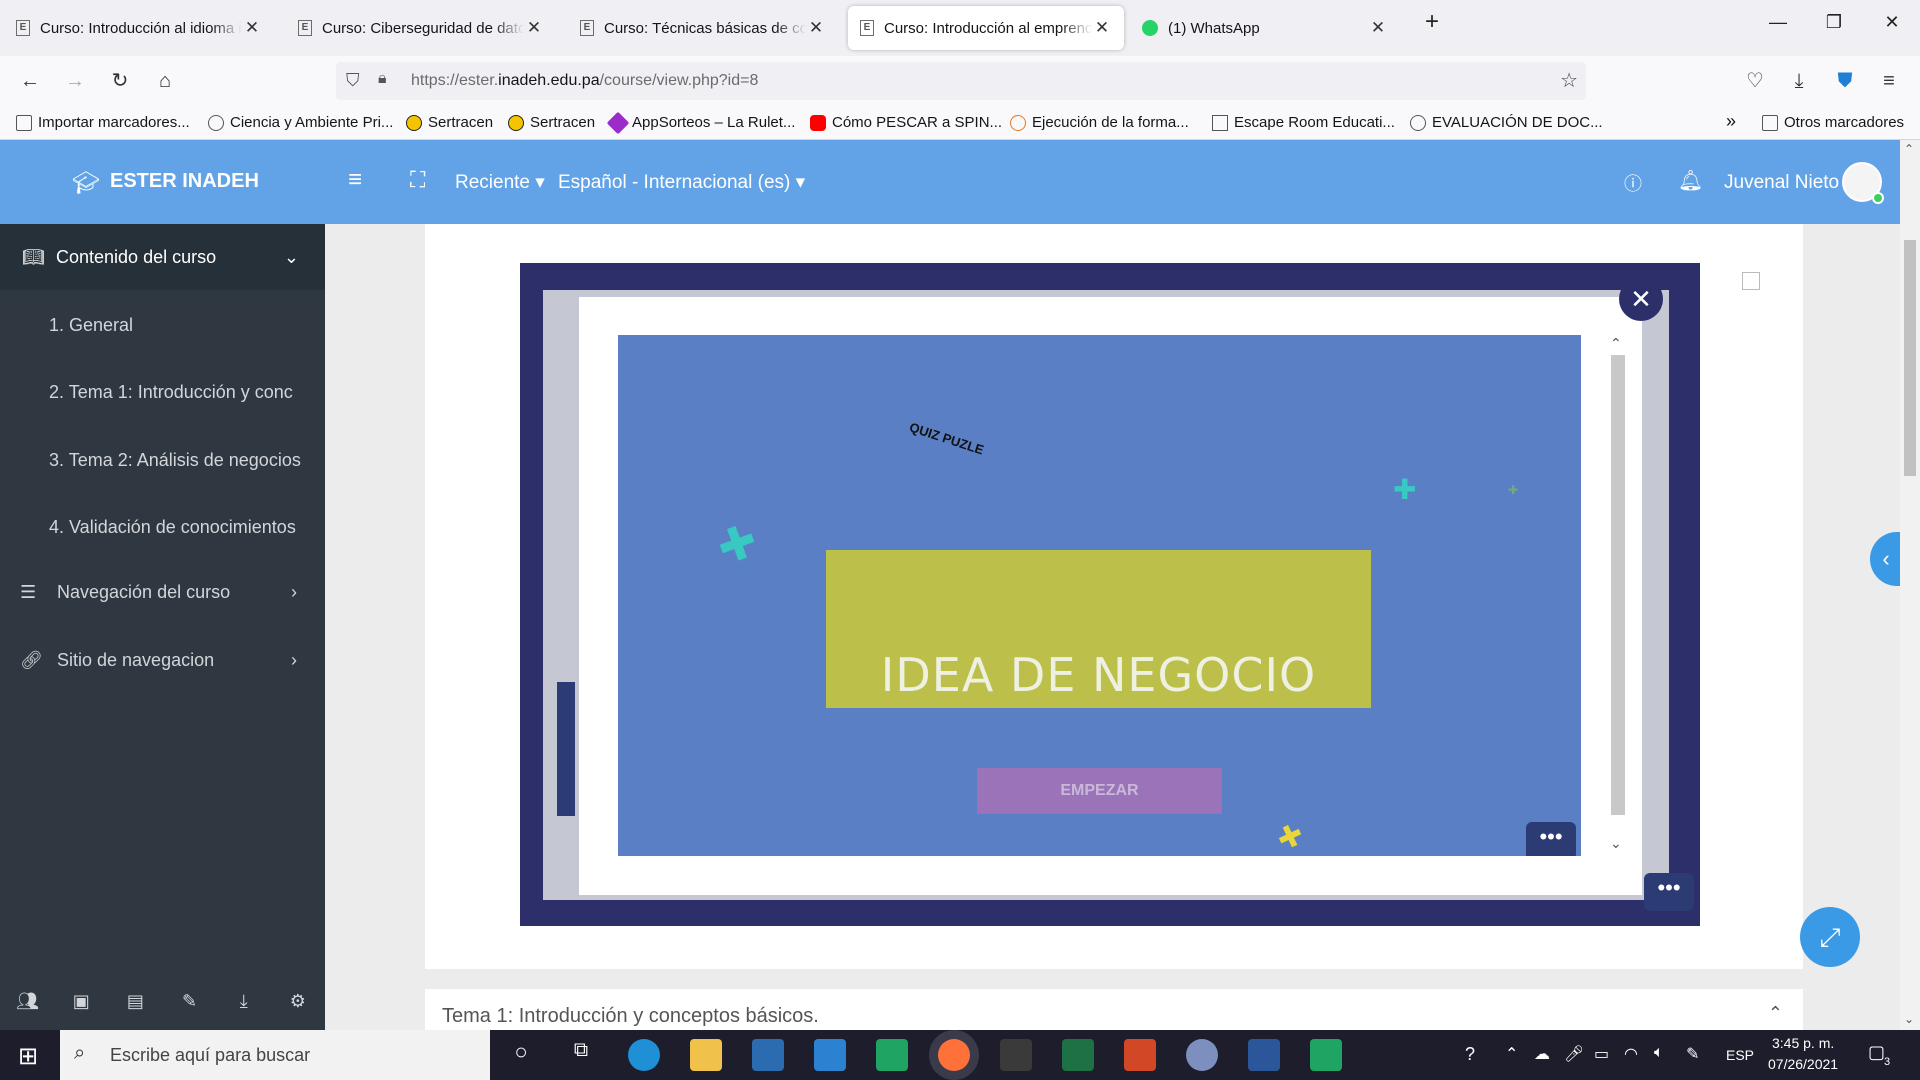 This screenshot has height=1080, width=1920. Describe the element at coordinates (703, 28) in the screenshot. I see `browser-tab: E Curso: Técnicas básicas de coci ✕` at that location.